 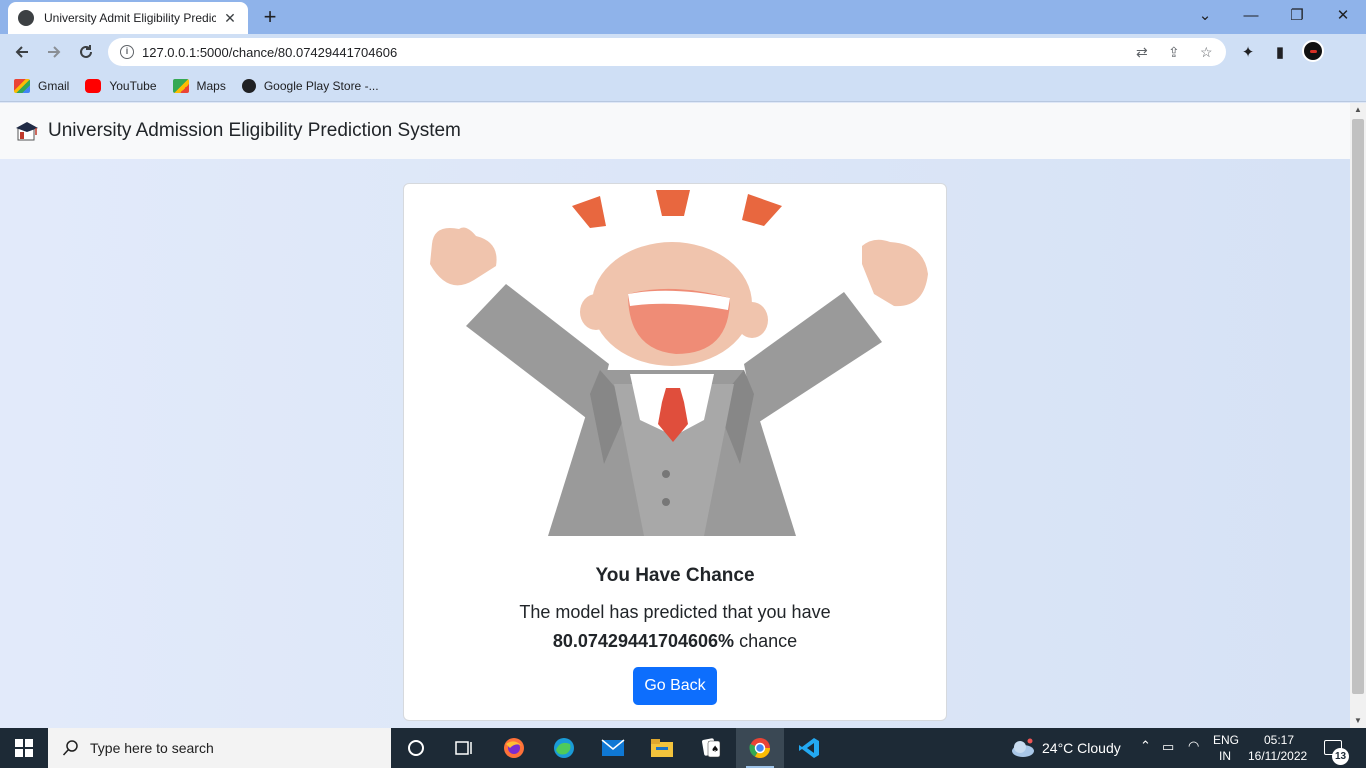 I want to click on share-icon: ⇪, so click(x=1174, y=52).